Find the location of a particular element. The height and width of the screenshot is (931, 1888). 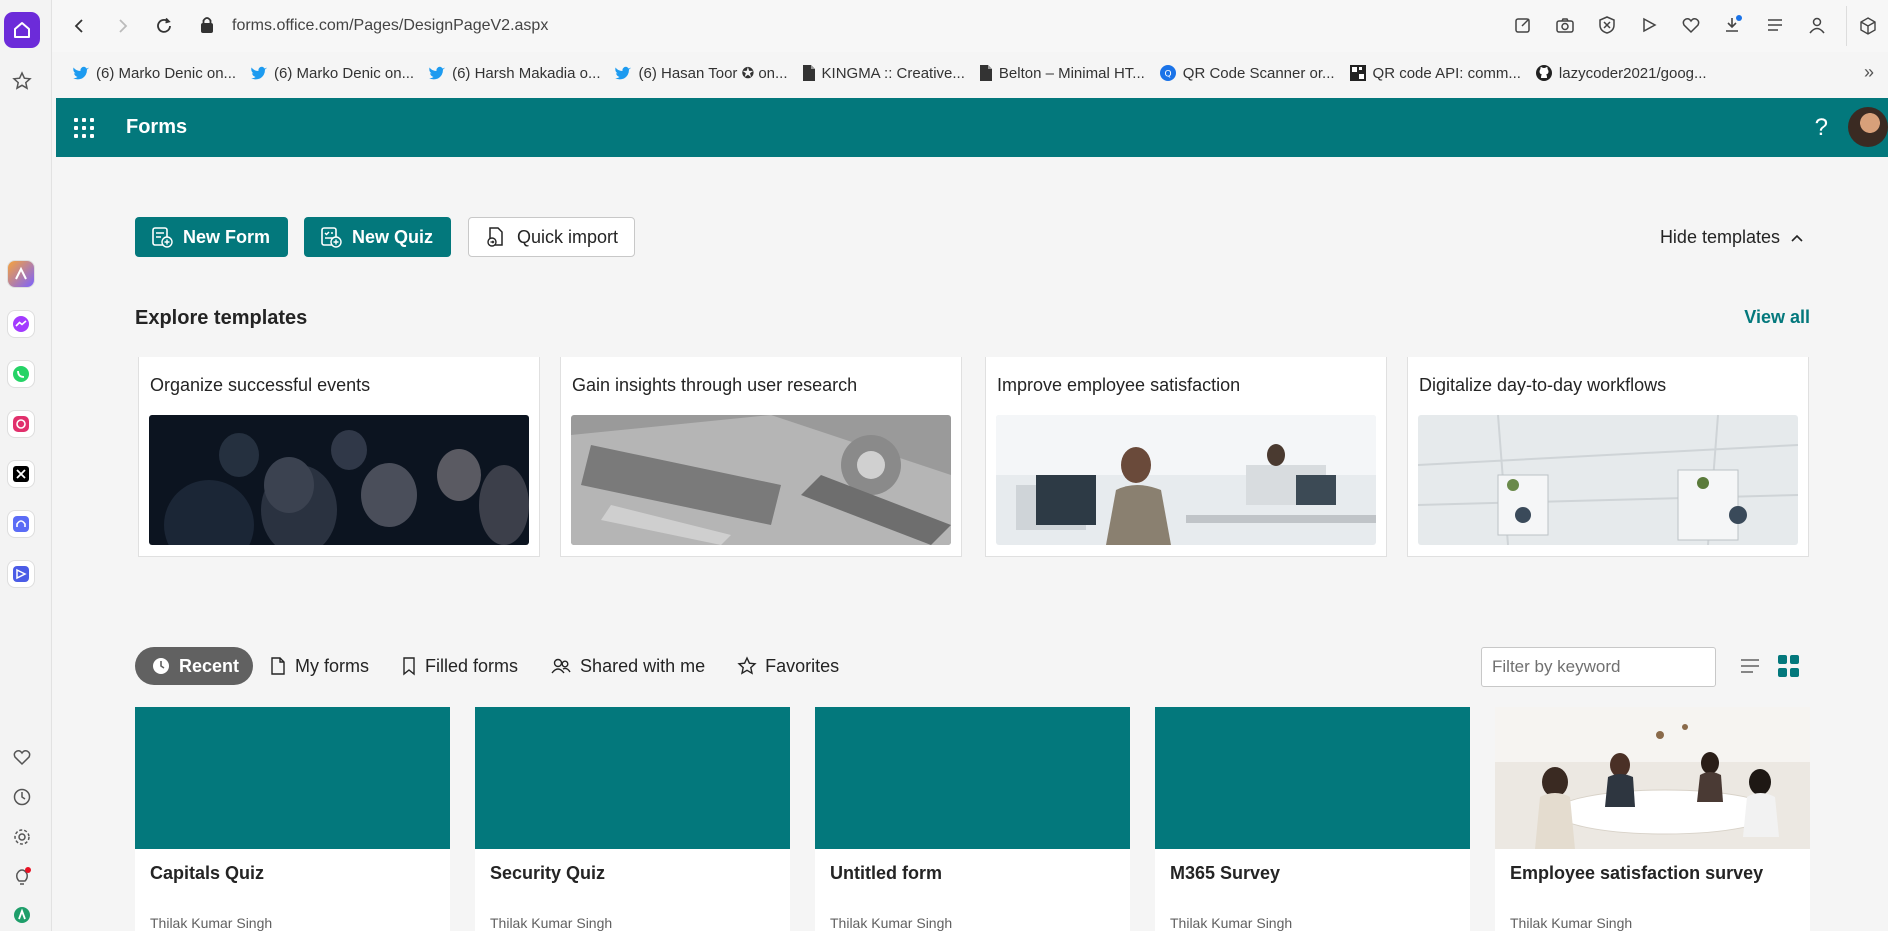

tab-favorites: Favorites is located at coordinates (788, 666).